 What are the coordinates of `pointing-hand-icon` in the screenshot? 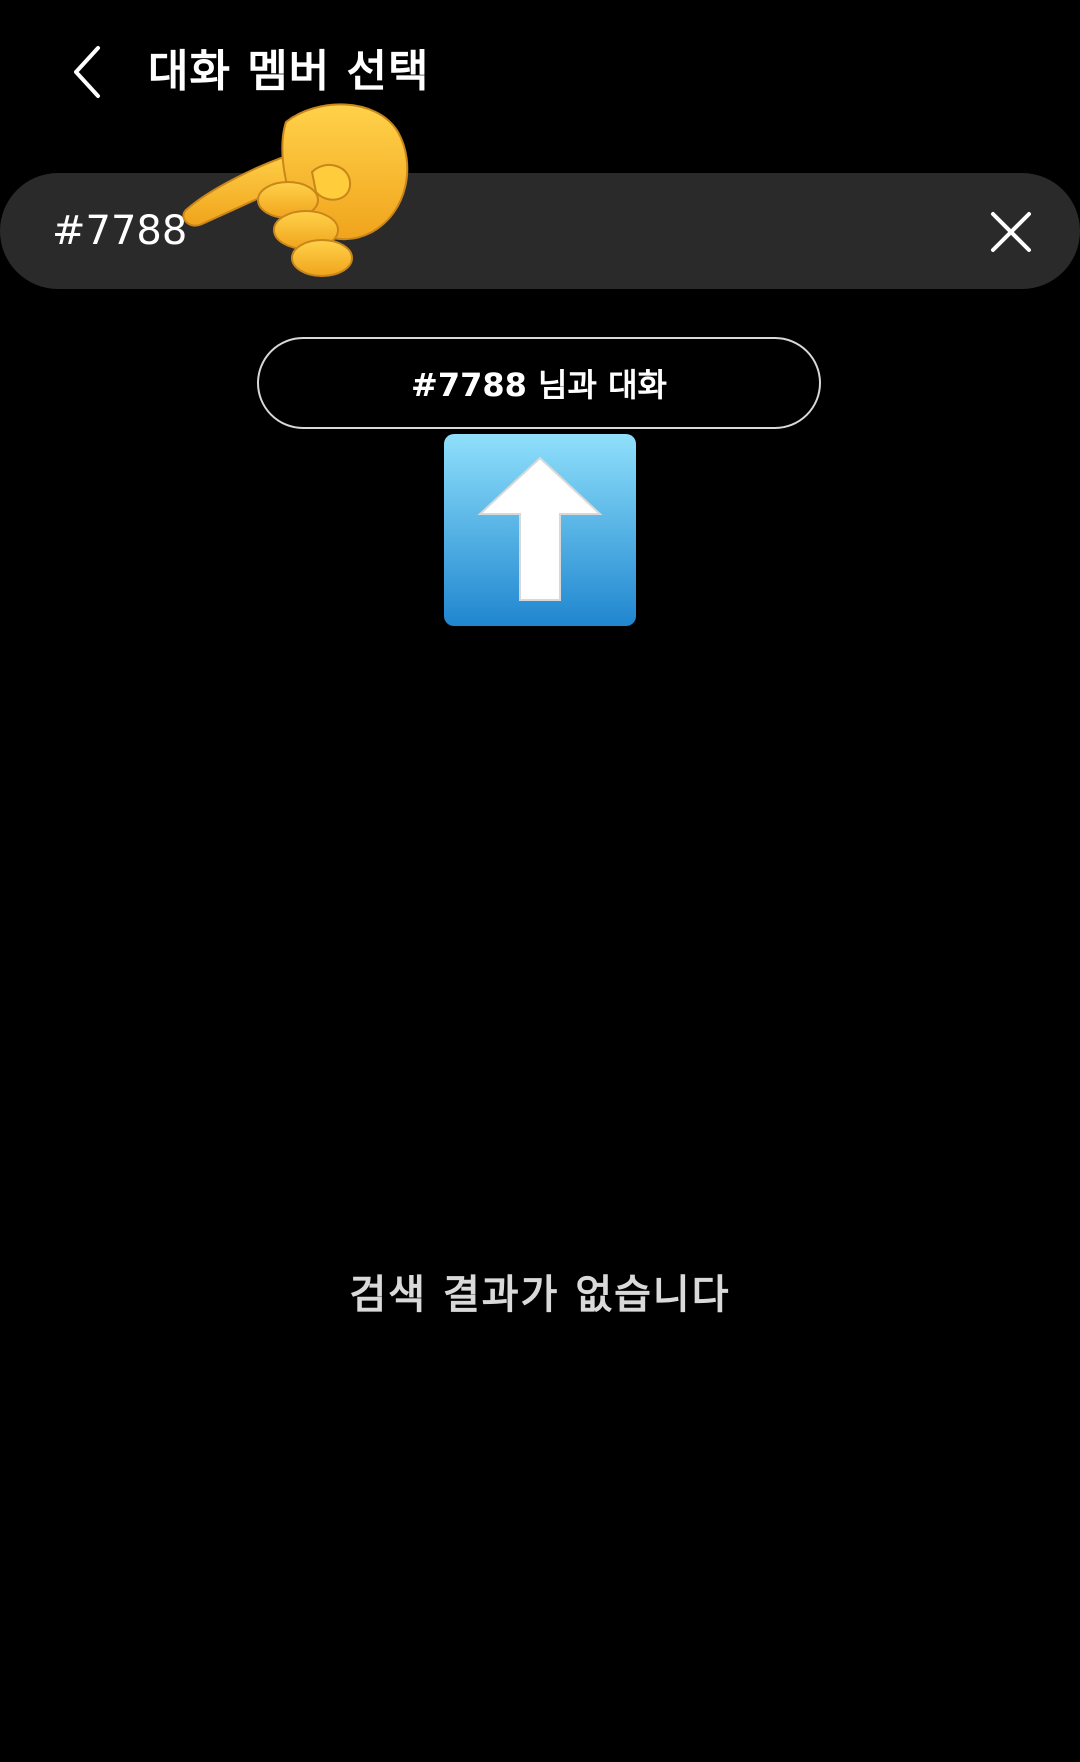 It's located at (295, 190).